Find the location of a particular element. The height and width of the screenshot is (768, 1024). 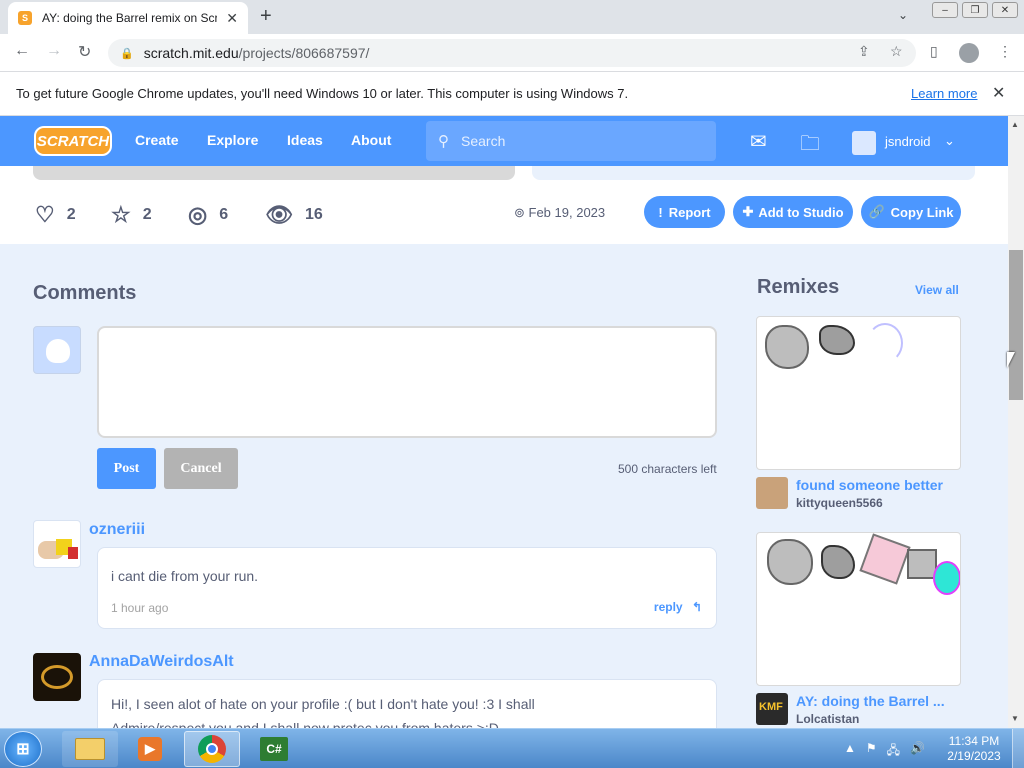

action-center-flag-icon: ⚑ is located at coordinates (871, 751).